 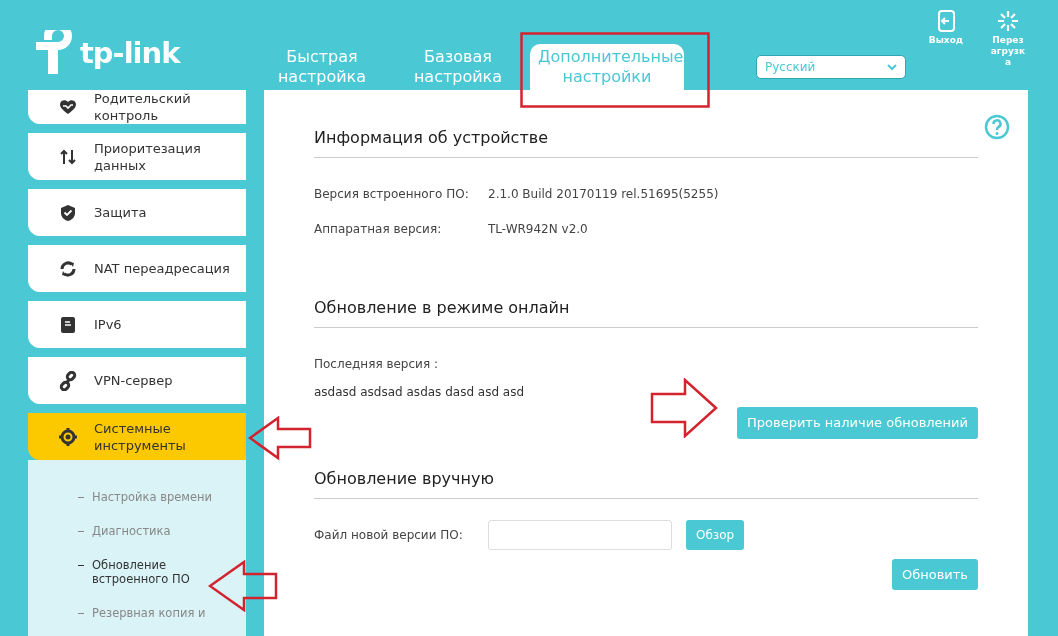 I want to click on browse-button: Обзор, so click(x=715, y=534).